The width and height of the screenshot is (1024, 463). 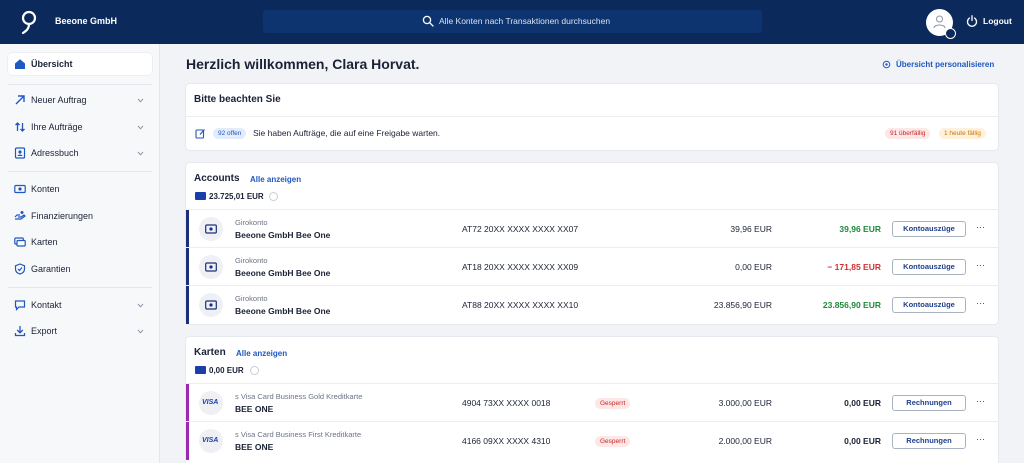 I want to click on sidebar-item-label: Konten, so click(x=45, y=189).